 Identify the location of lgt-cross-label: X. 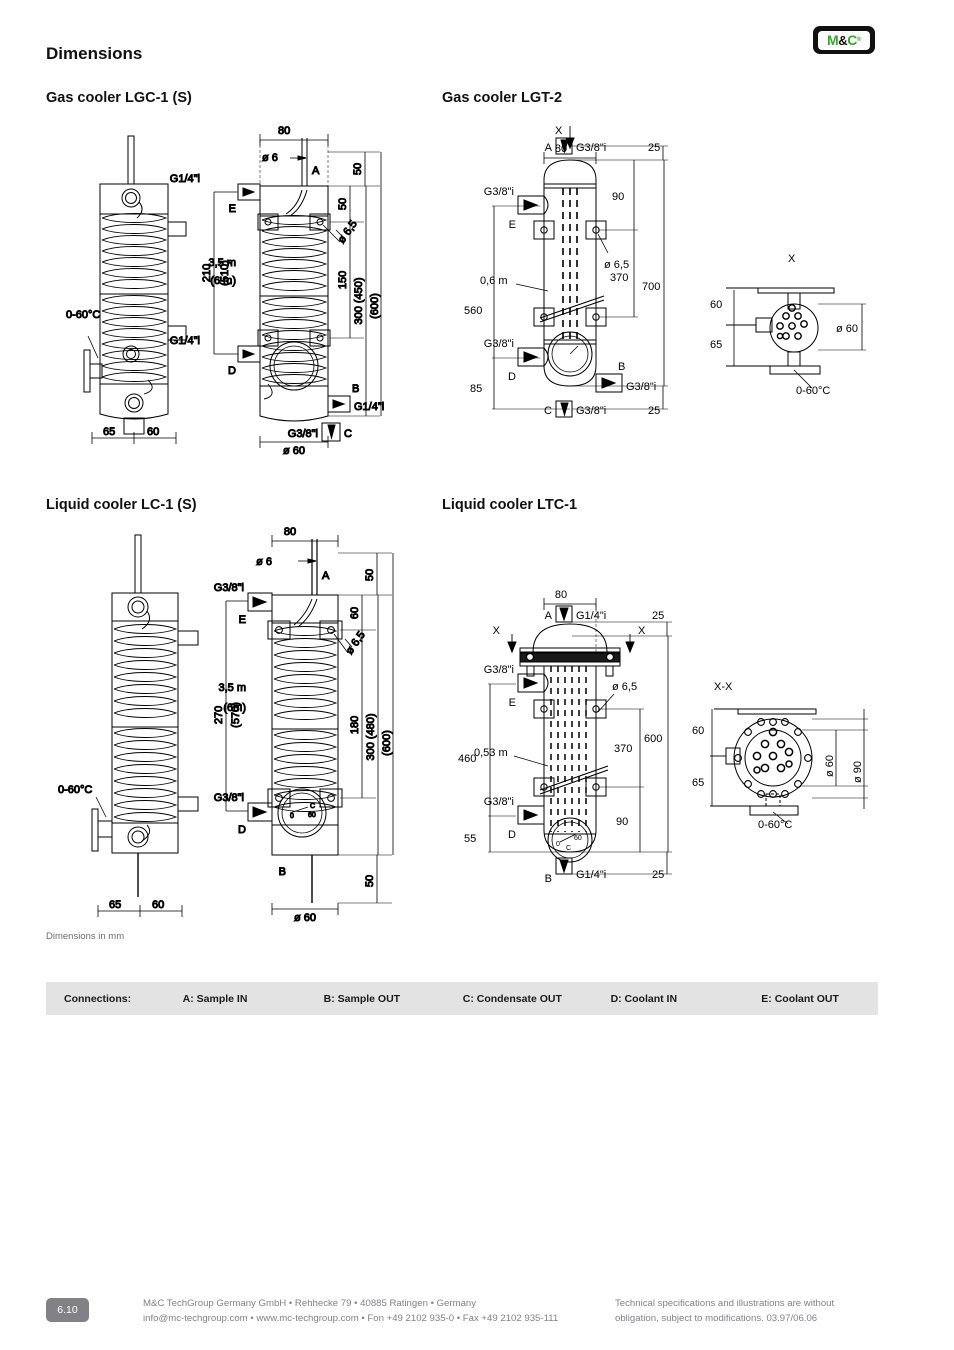
(792, 259).